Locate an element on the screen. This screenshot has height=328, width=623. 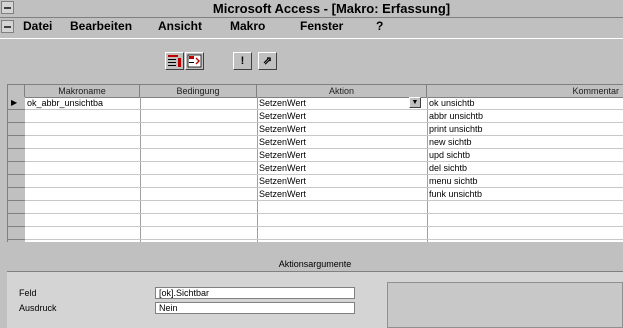
cell-kommentar: ok unsichtb is located at coordinates (525, 103).